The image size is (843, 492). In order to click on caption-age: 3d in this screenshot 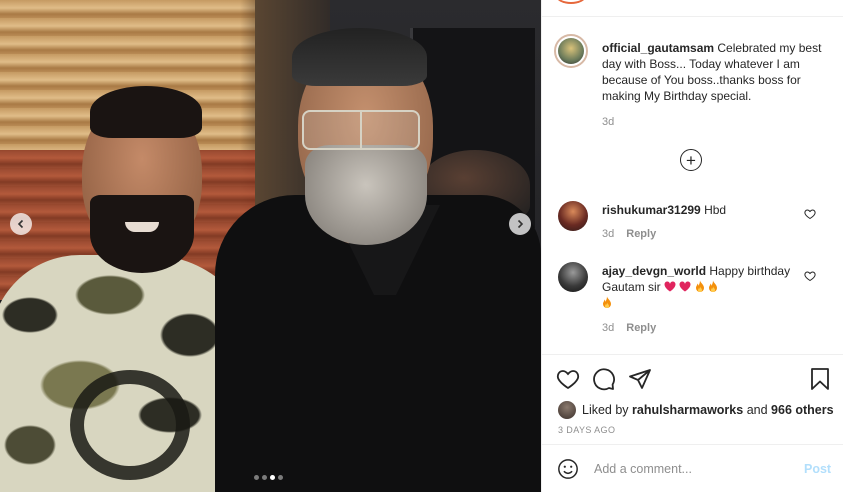, I will do `click(608, 122)`.